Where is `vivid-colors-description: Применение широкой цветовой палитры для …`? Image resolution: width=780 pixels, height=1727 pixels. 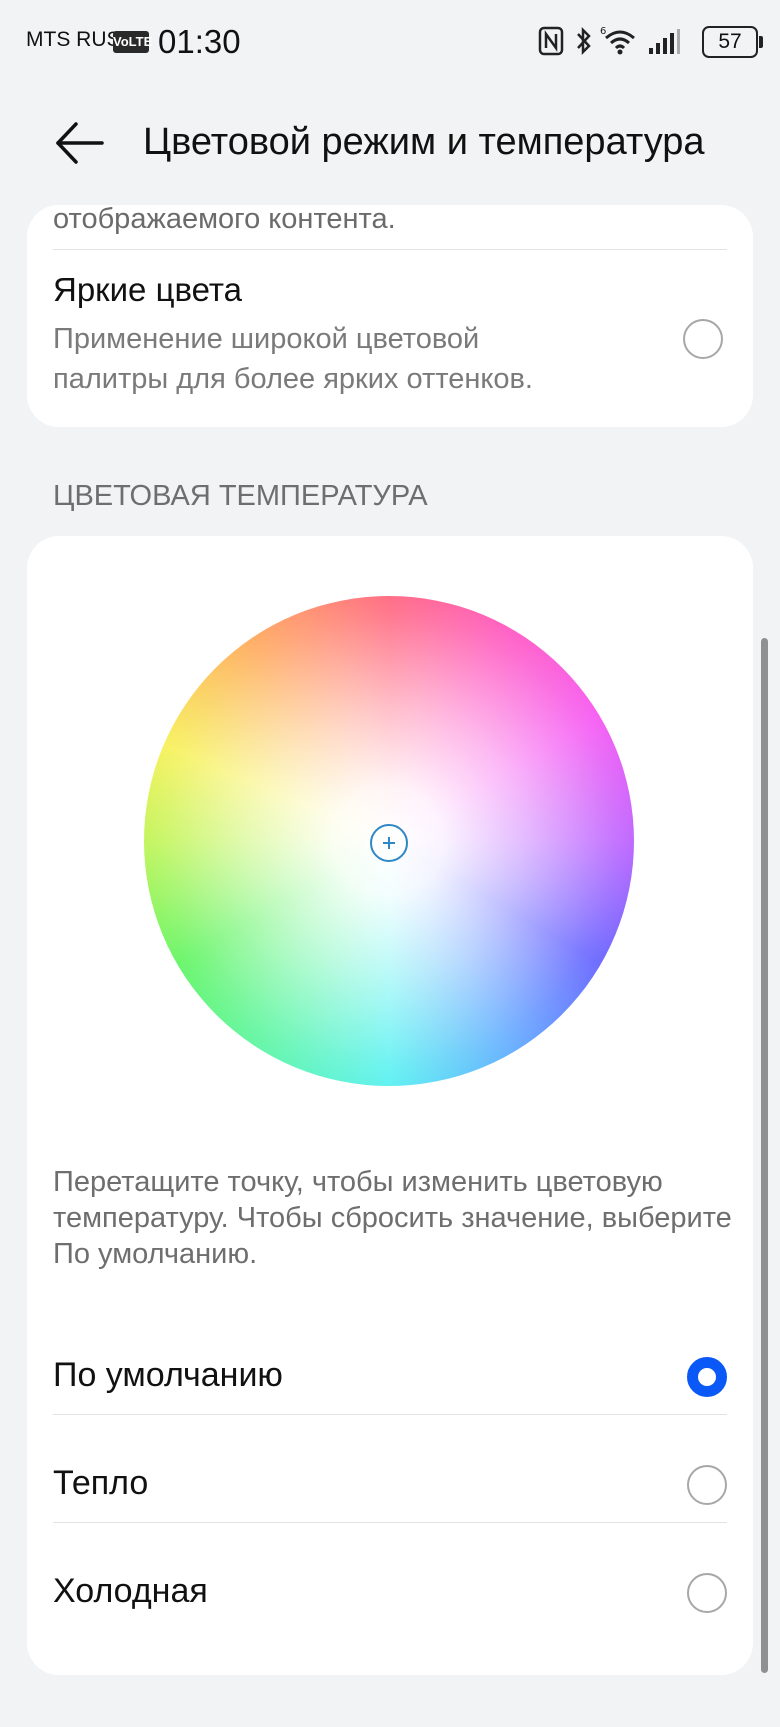
vivid-colors-description: Применение широкой цветовой палитры для … is located at coordinates (293, 359).